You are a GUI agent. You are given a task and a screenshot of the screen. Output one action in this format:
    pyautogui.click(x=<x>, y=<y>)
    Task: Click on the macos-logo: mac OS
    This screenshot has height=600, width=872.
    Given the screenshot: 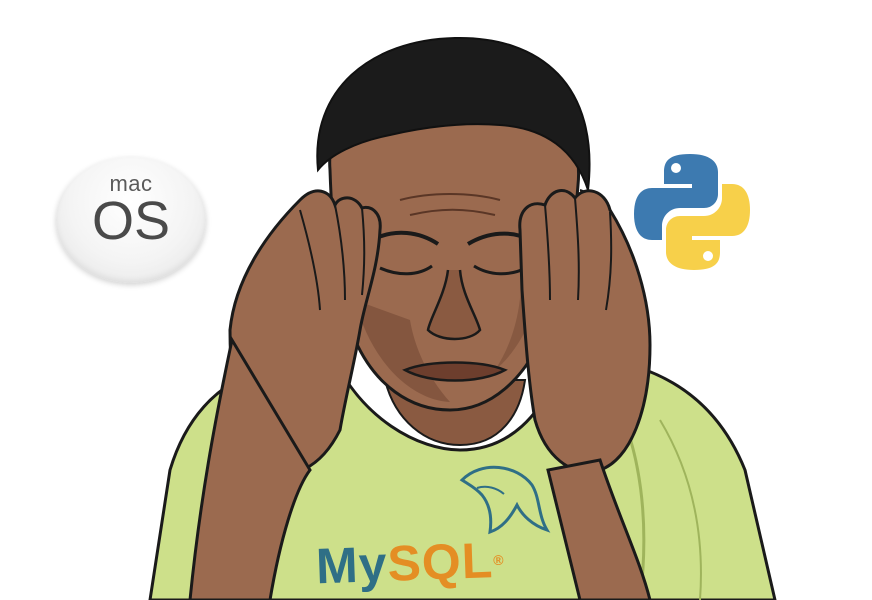 What is the action you would take?
    pyautogui.click(x=131, y=220)
    